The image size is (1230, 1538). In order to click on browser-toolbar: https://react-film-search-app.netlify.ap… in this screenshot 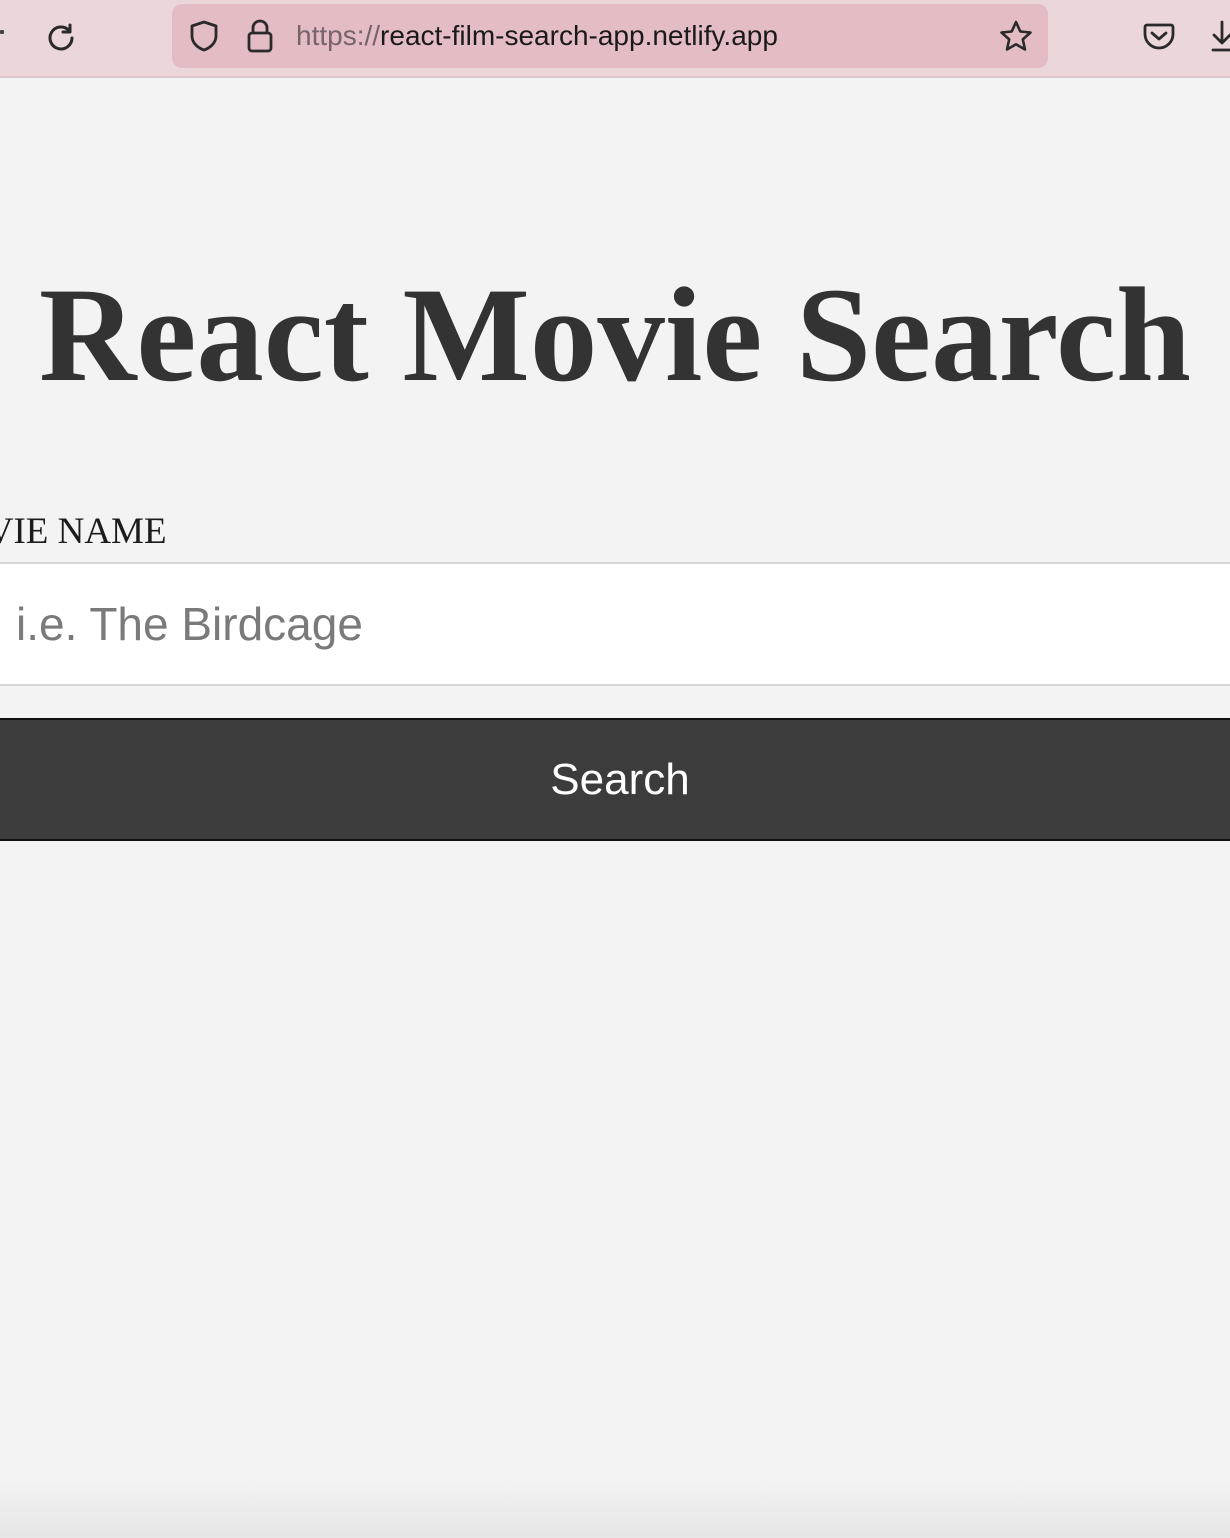, I will do `click(615, 39)`.